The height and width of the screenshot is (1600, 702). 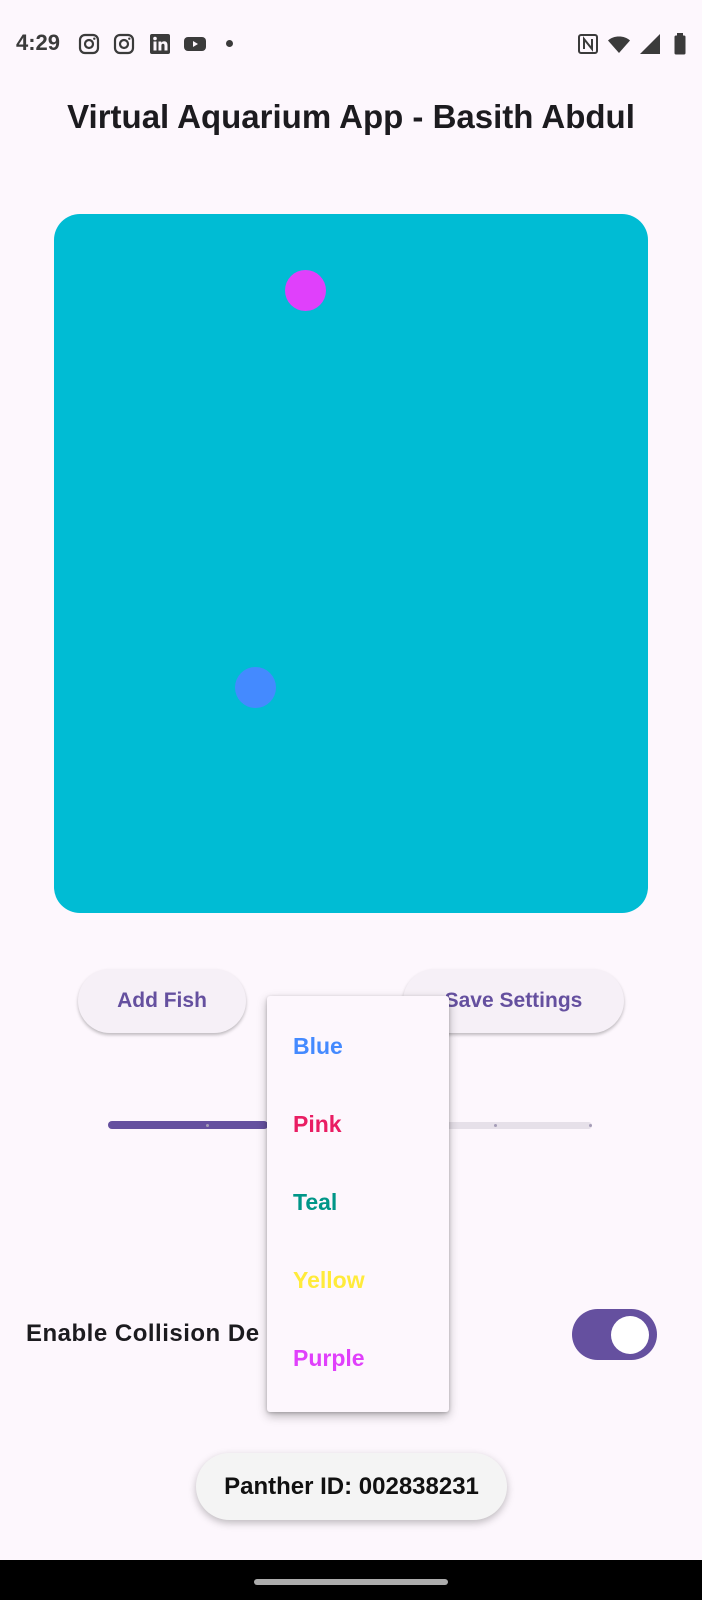 What do you see at coordinates (351, 44) in the screenshot?
I see `status-bar: 4:29` at bounding box center [351, 44].